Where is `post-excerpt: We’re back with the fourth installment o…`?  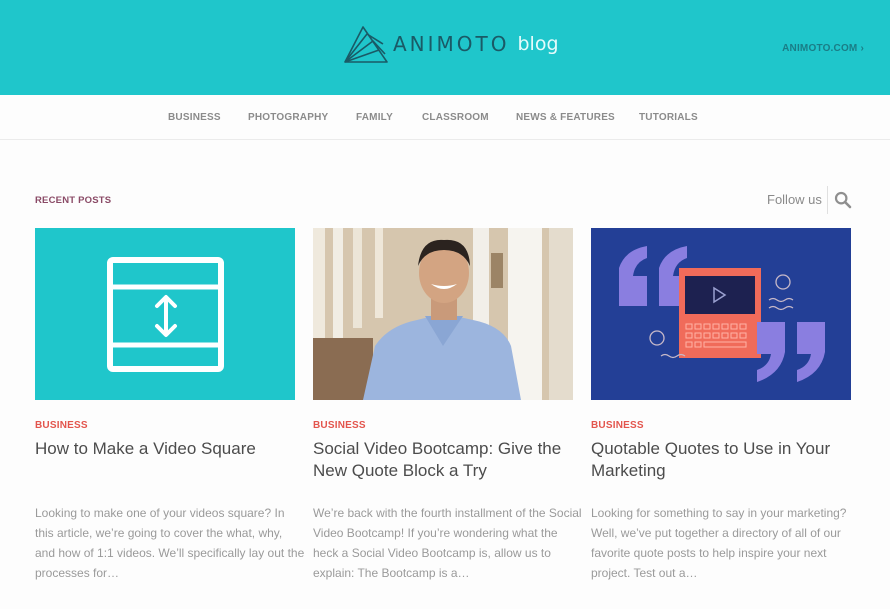
post-excerpt: We’re back with the fourth installment o… is located at coordinates (447, 543).